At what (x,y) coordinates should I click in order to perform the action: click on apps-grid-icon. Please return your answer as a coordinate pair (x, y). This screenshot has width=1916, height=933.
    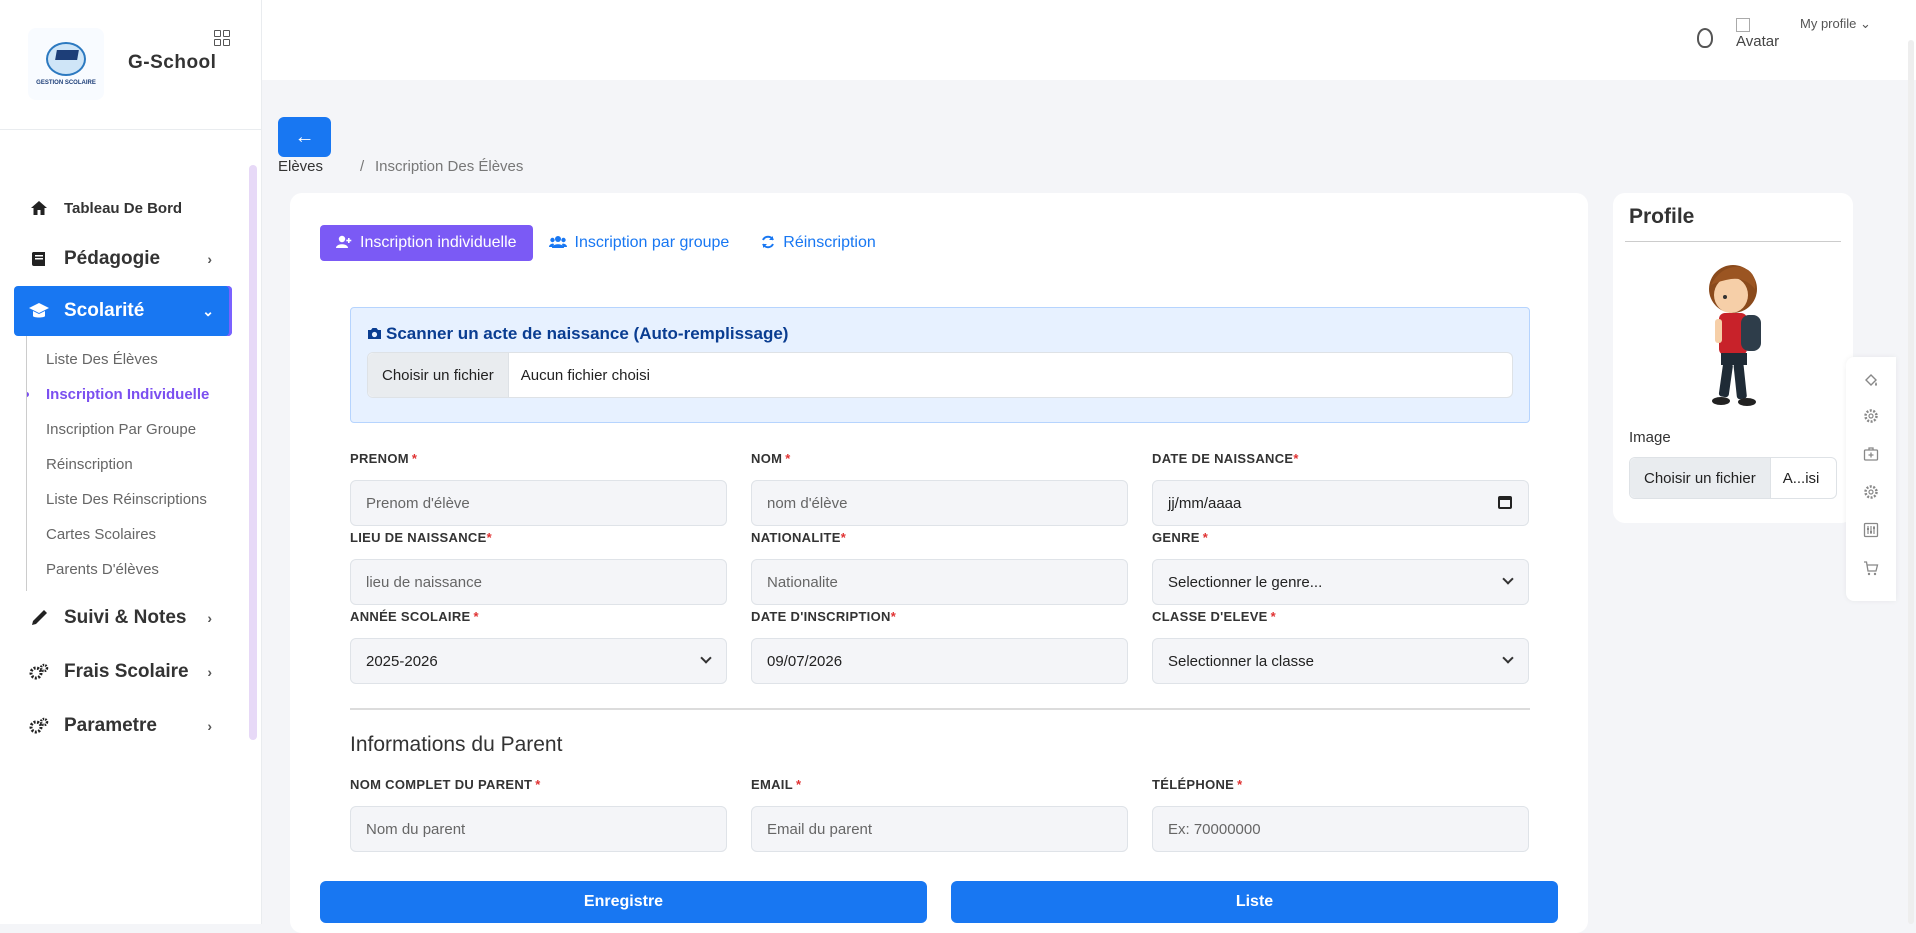
    Looking at the image, I should click on (222, 38).